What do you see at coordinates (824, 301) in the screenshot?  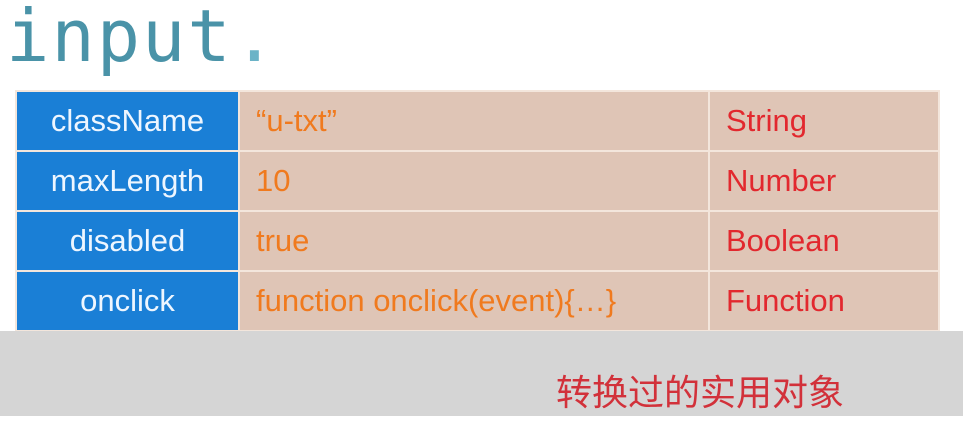 I see `property-type: Function` at bounding box center [824, 301].